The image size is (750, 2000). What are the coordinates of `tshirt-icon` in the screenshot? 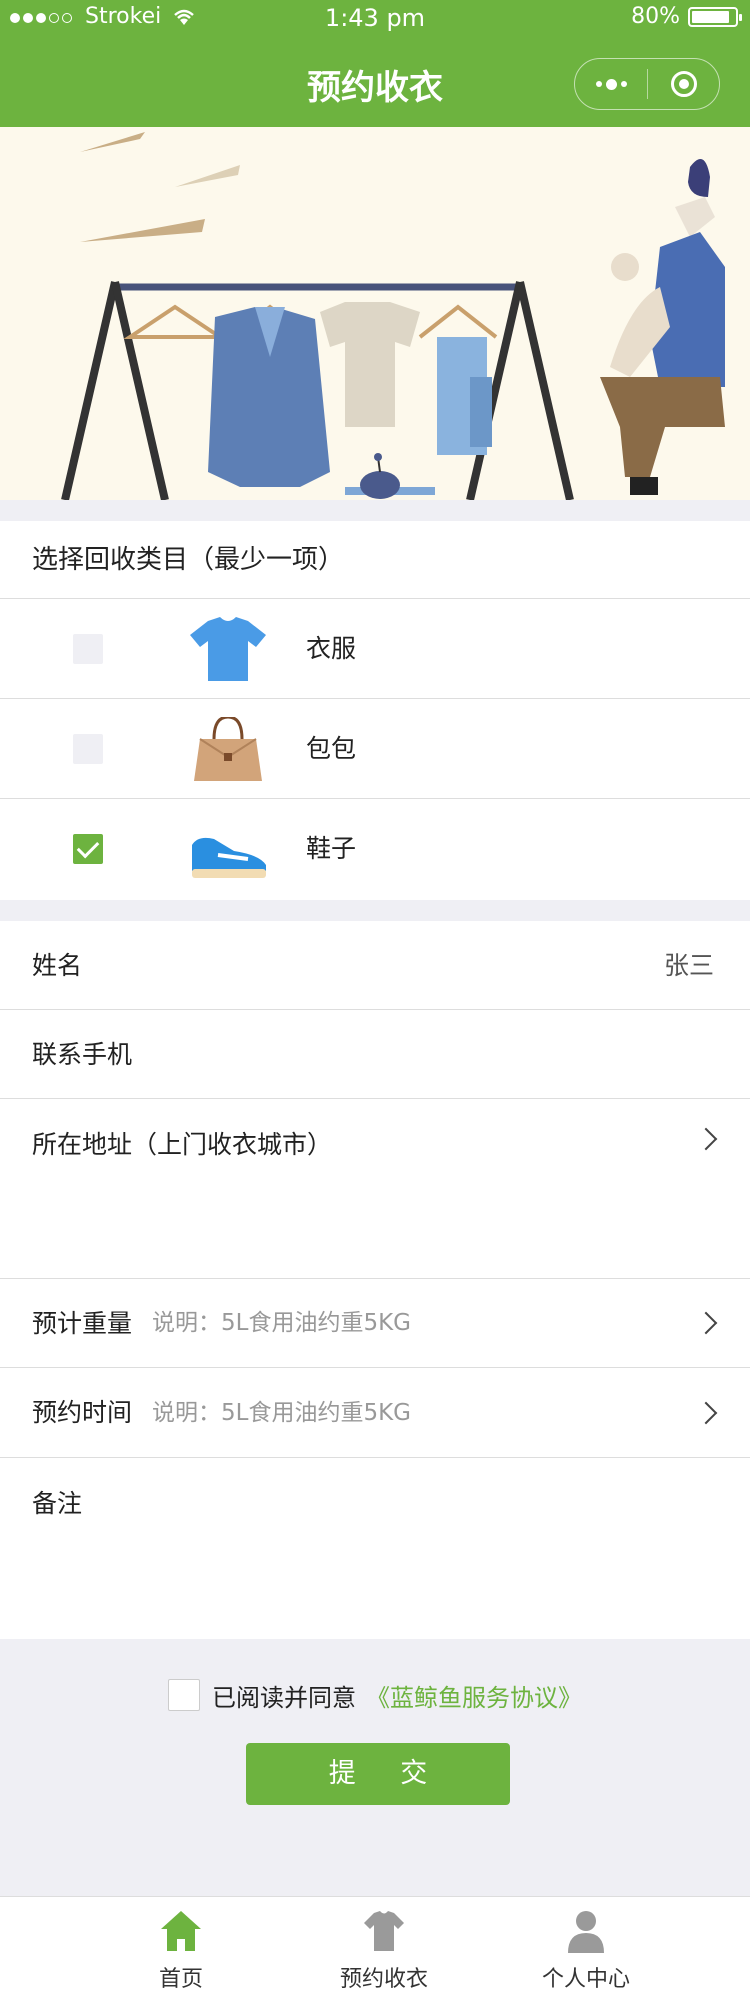 It's located at (228, 649).